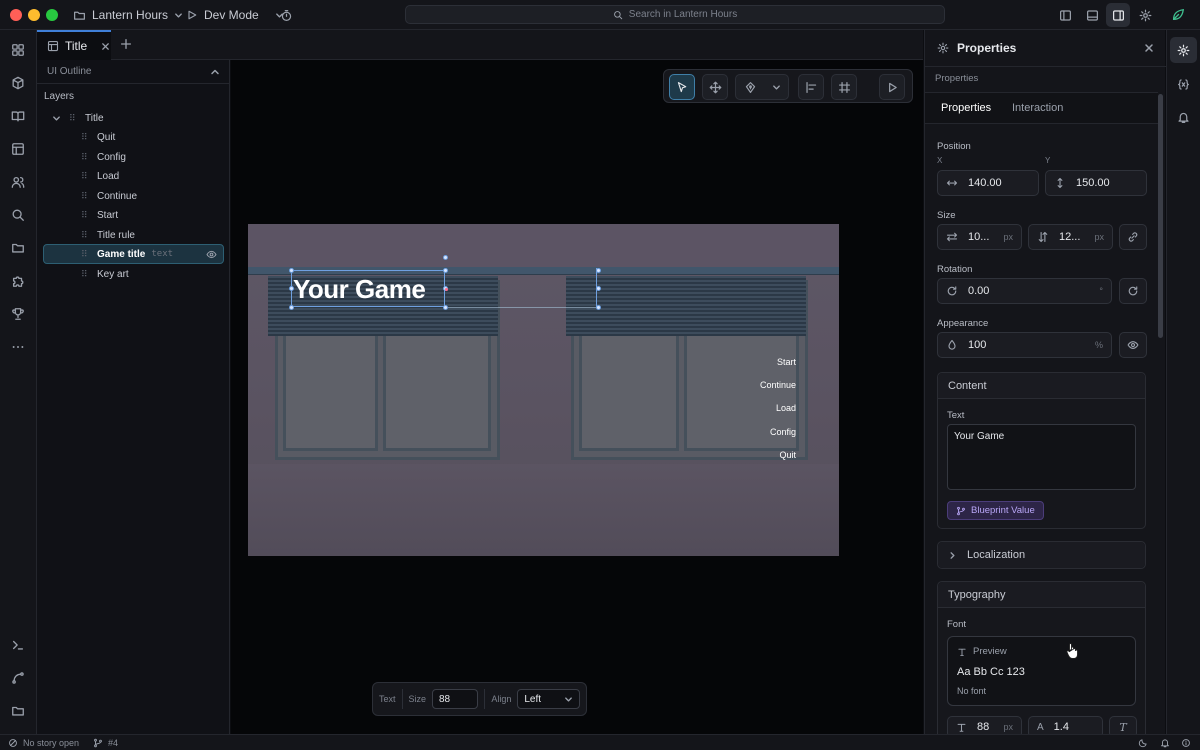 This screenshot has width=1200, height=750. I want to click on reset-rotation-button, so click(1133, 291).